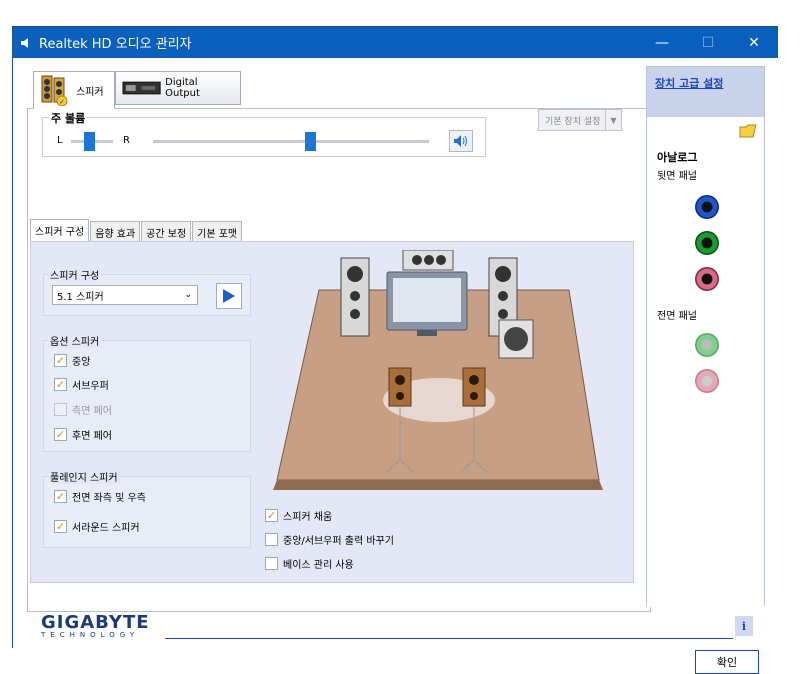  Describe the element at coordinates (308, 517) in the screenshot. I see `speaker-fill-label: 스피커 채움` at that location.